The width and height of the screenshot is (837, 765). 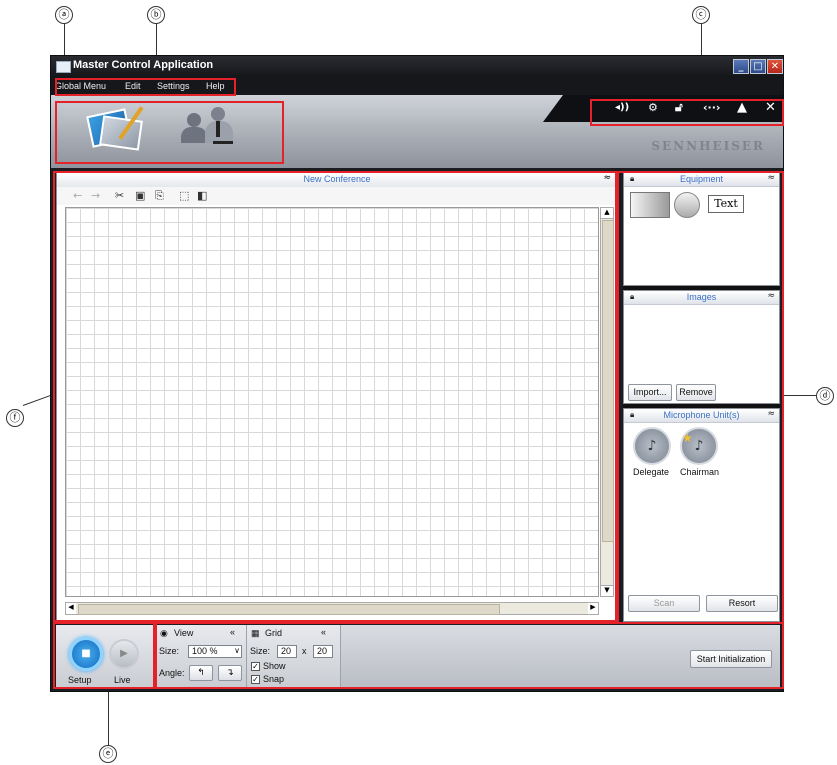 I want to click on window-title: Master Control Application, so click(x=143, y=65).